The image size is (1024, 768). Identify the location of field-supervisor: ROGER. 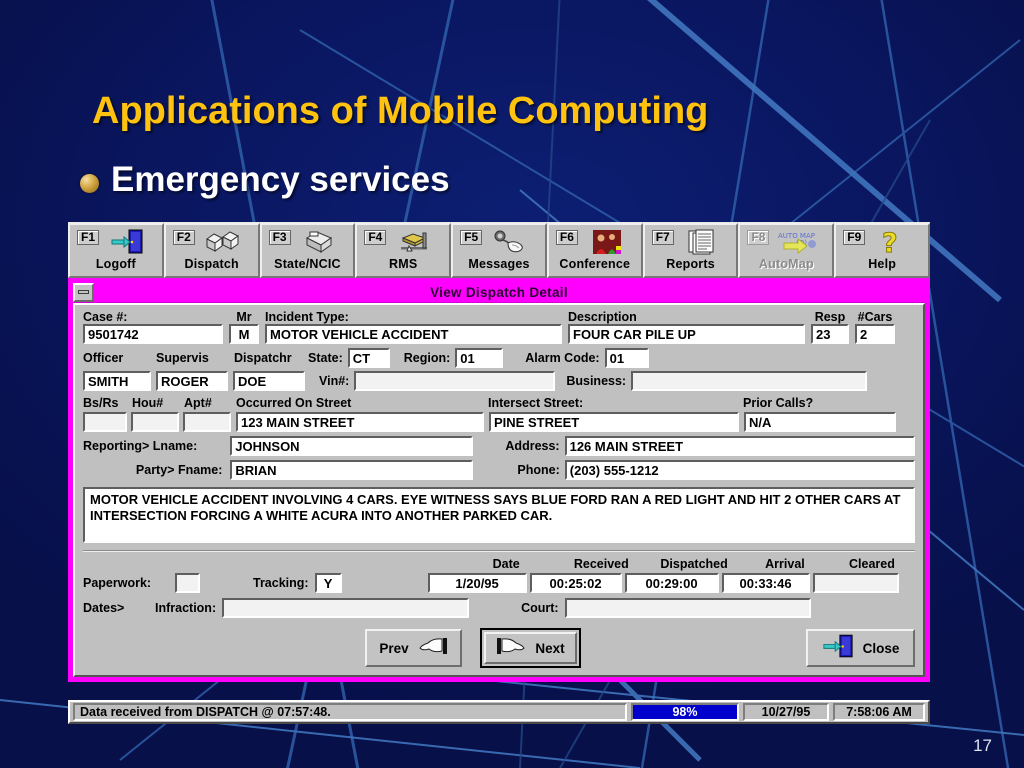
(192, 381).